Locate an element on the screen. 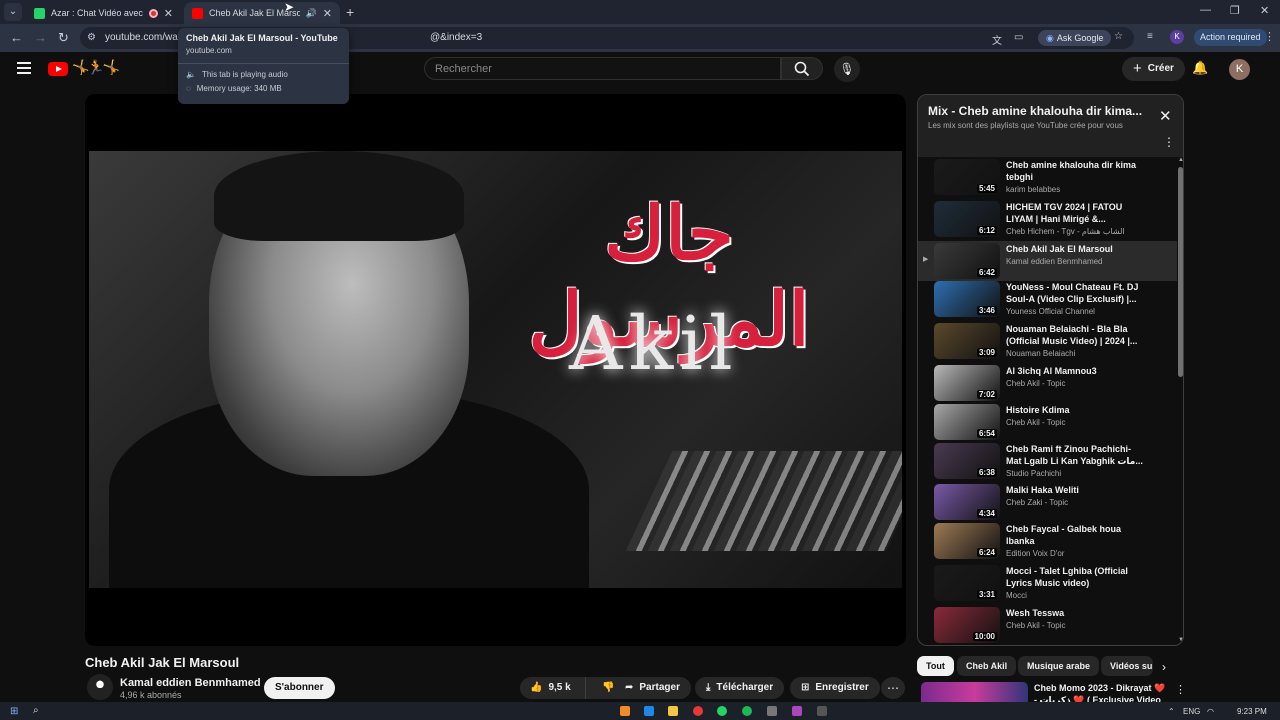 The height and width of the screenshot is (720, 1280). like-button: 👍 9,5 k is located at coordinates (553, 688).